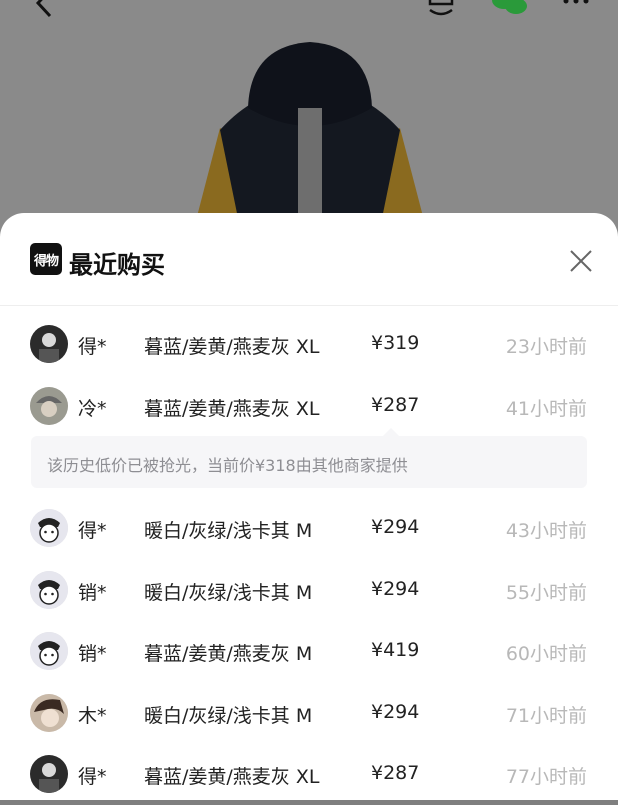  I want to click on purchase-row: 得* 暖白/灰绿/浅卡其 M ¥294 43小时前, so click(309, 528).